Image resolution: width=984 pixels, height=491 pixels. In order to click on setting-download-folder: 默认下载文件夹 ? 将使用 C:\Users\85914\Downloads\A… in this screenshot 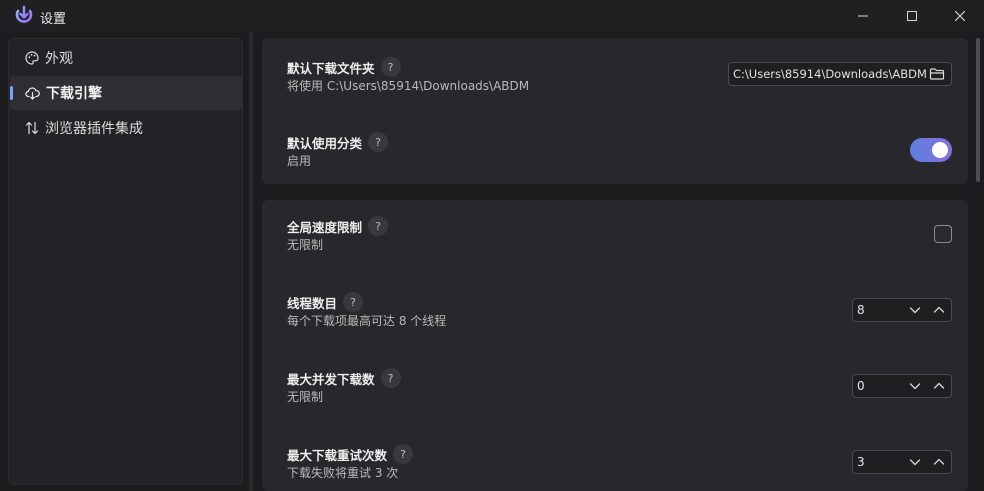, I will do `click(615, 77)`.